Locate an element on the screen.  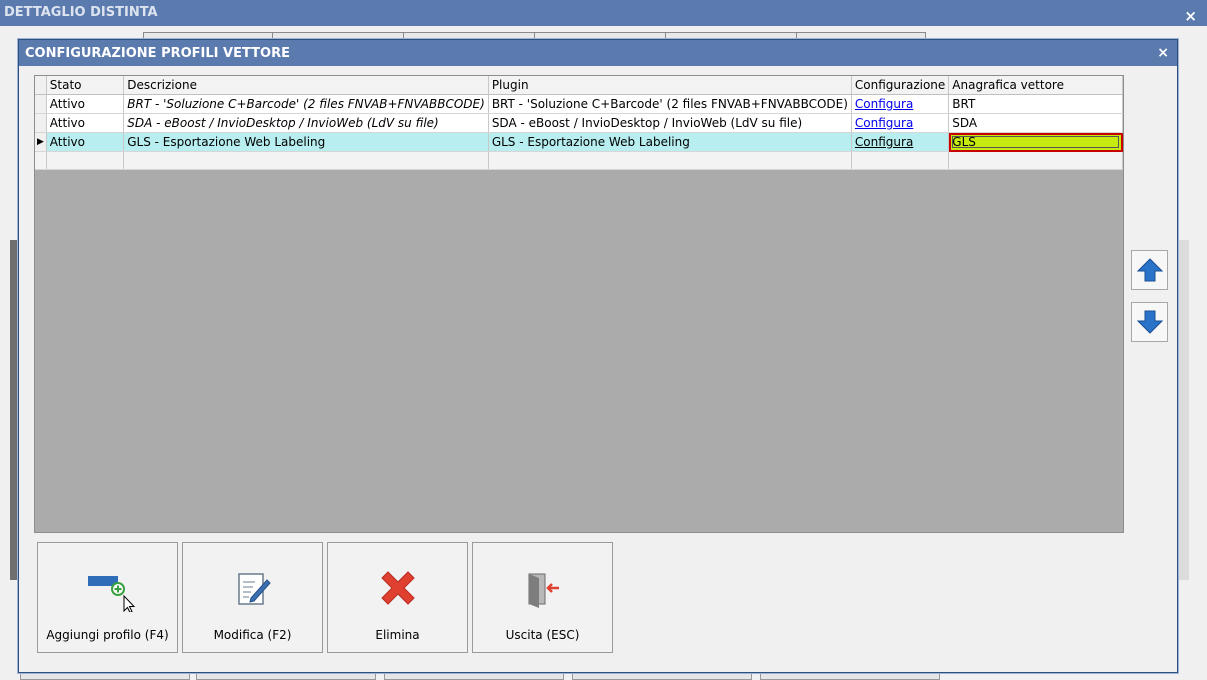
move-down-button is located at coordinates (1149, 322).